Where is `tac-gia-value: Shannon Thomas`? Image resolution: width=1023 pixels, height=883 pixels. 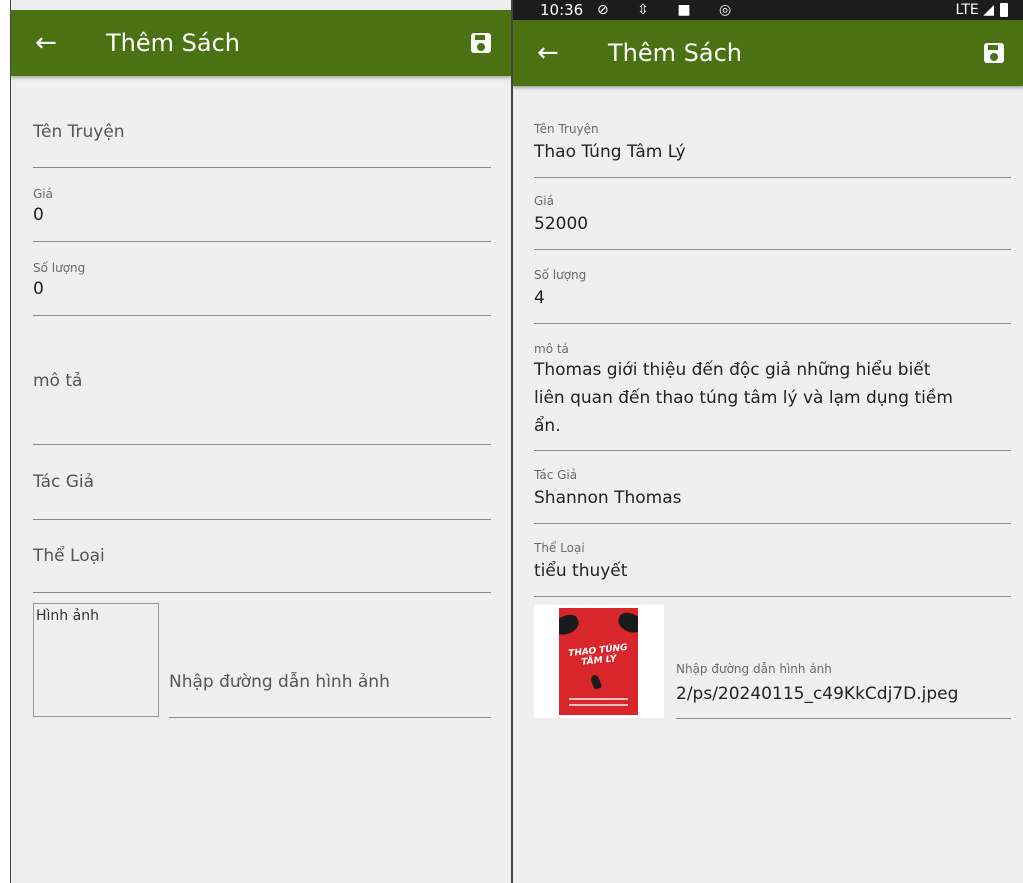
tac-gia-value: Shannon Thomas is located at coordinates (608, 498).